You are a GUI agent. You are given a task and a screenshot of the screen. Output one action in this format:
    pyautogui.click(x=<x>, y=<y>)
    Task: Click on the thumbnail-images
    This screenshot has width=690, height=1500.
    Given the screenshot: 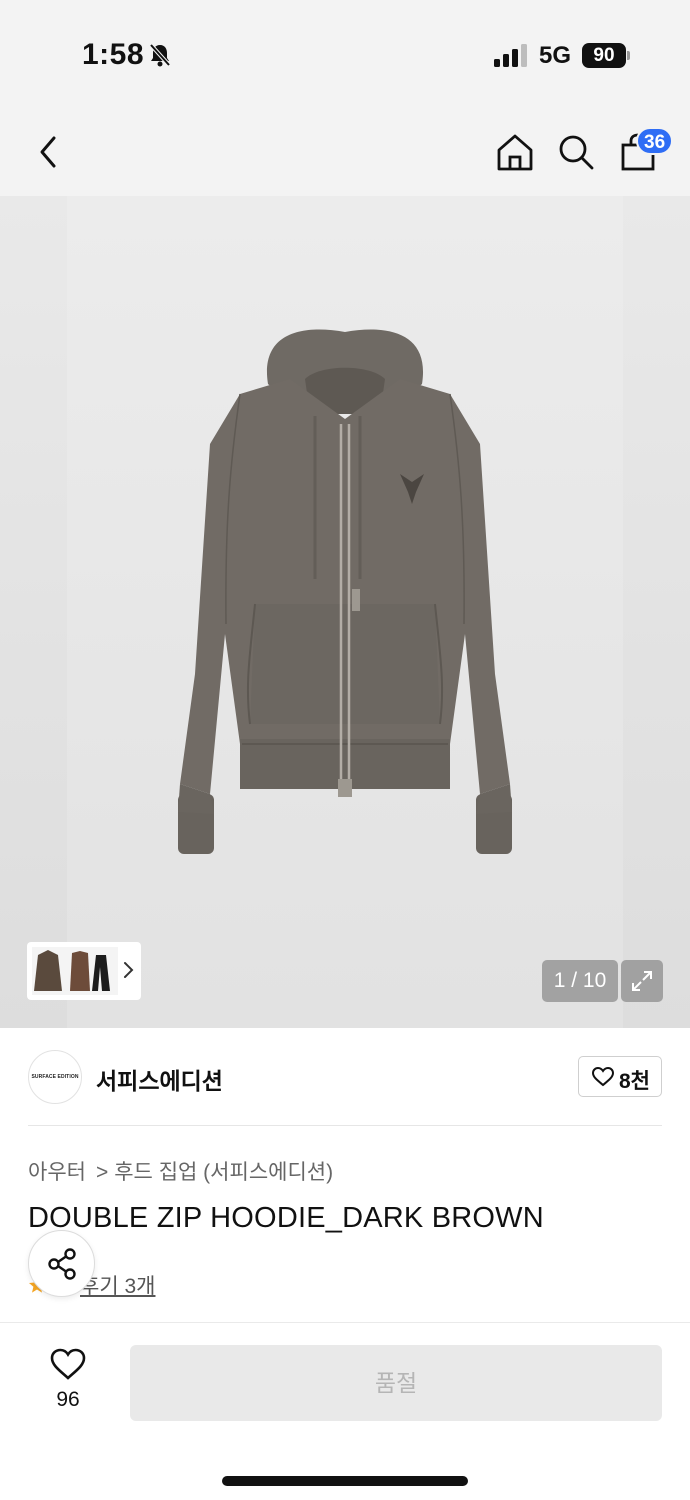 What is the action you would take?
    pyautogui.click(x=75, y=971)
    